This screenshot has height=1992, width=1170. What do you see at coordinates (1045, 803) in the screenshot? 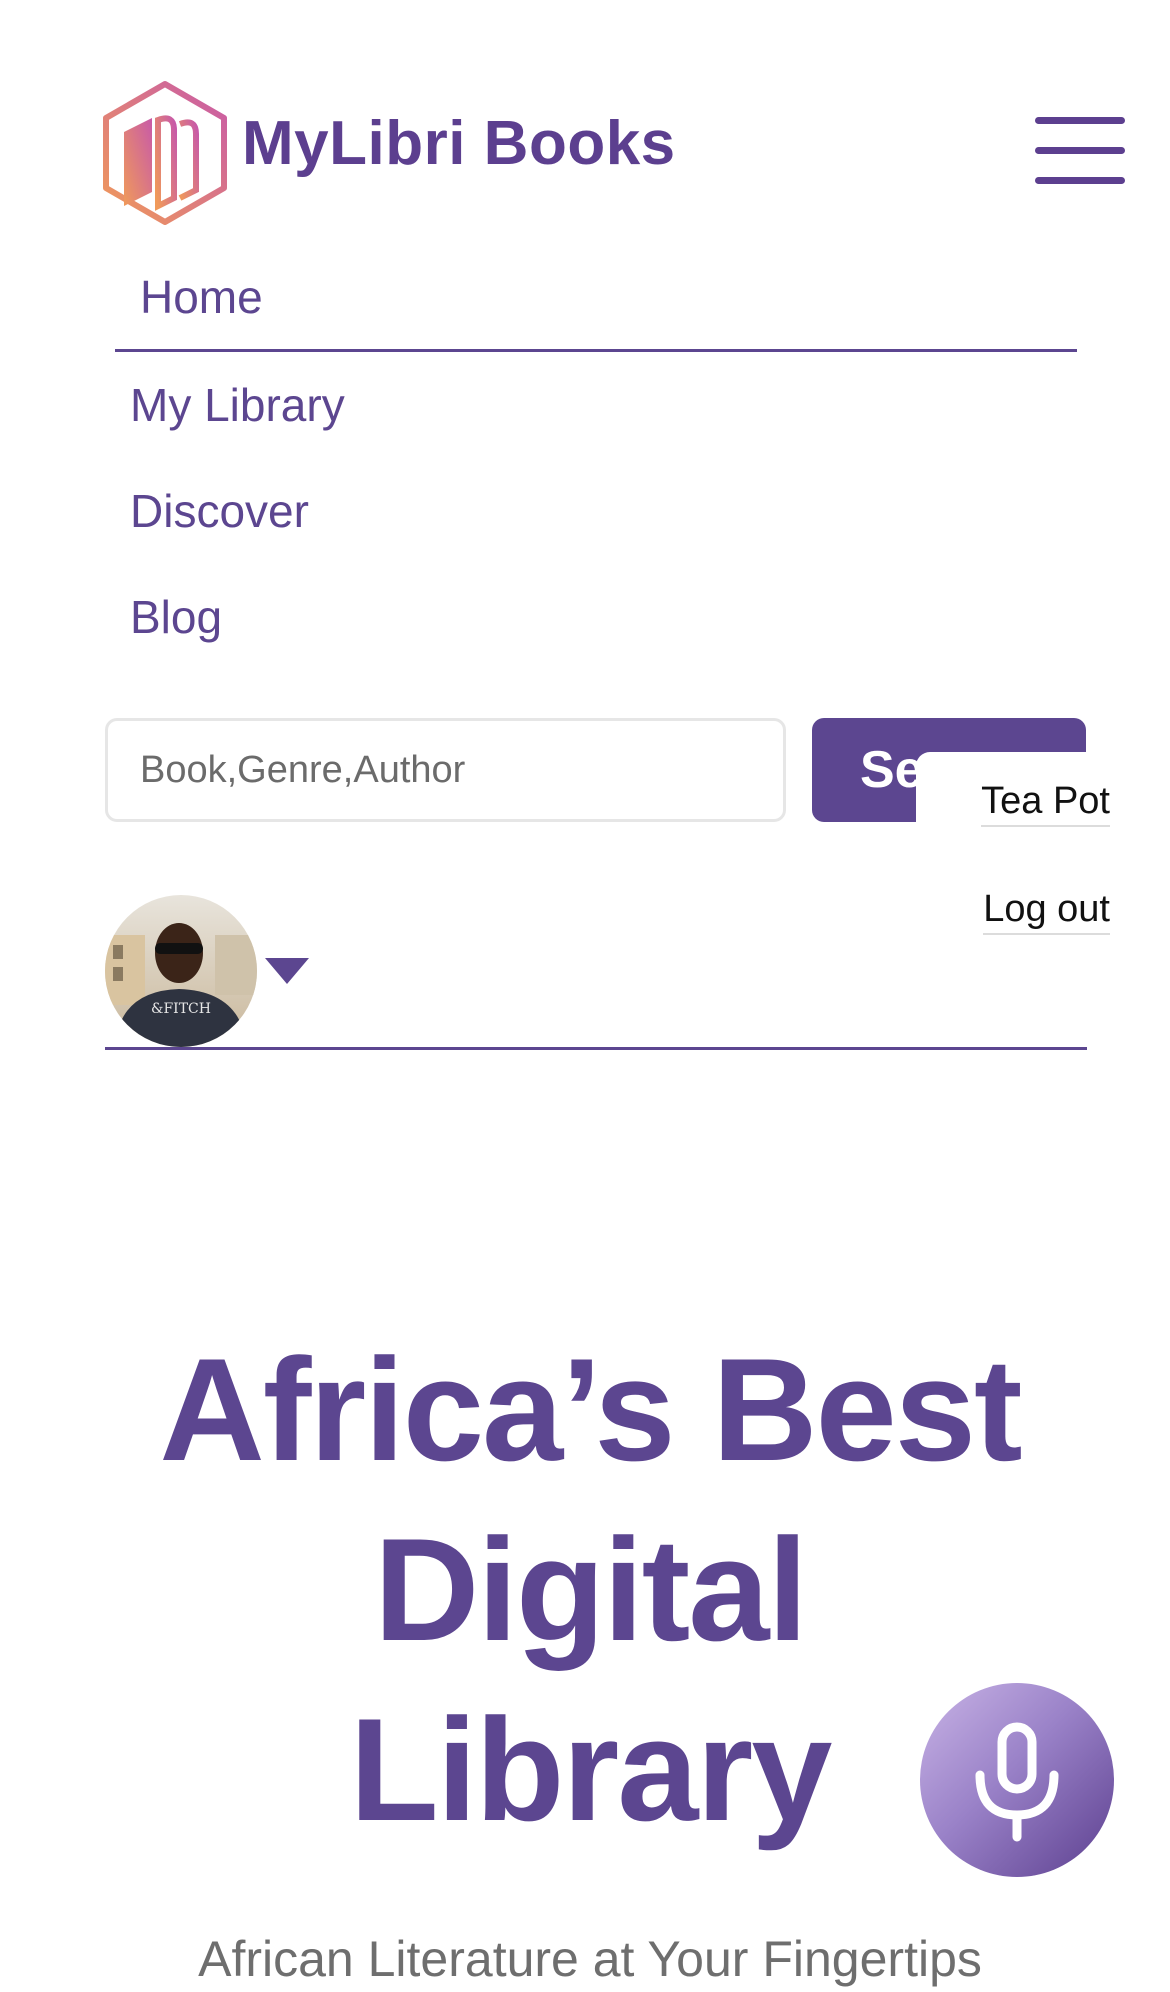
I see `menu-item-tea-pot: Tea Pot` at bounding box center [1045, 803].